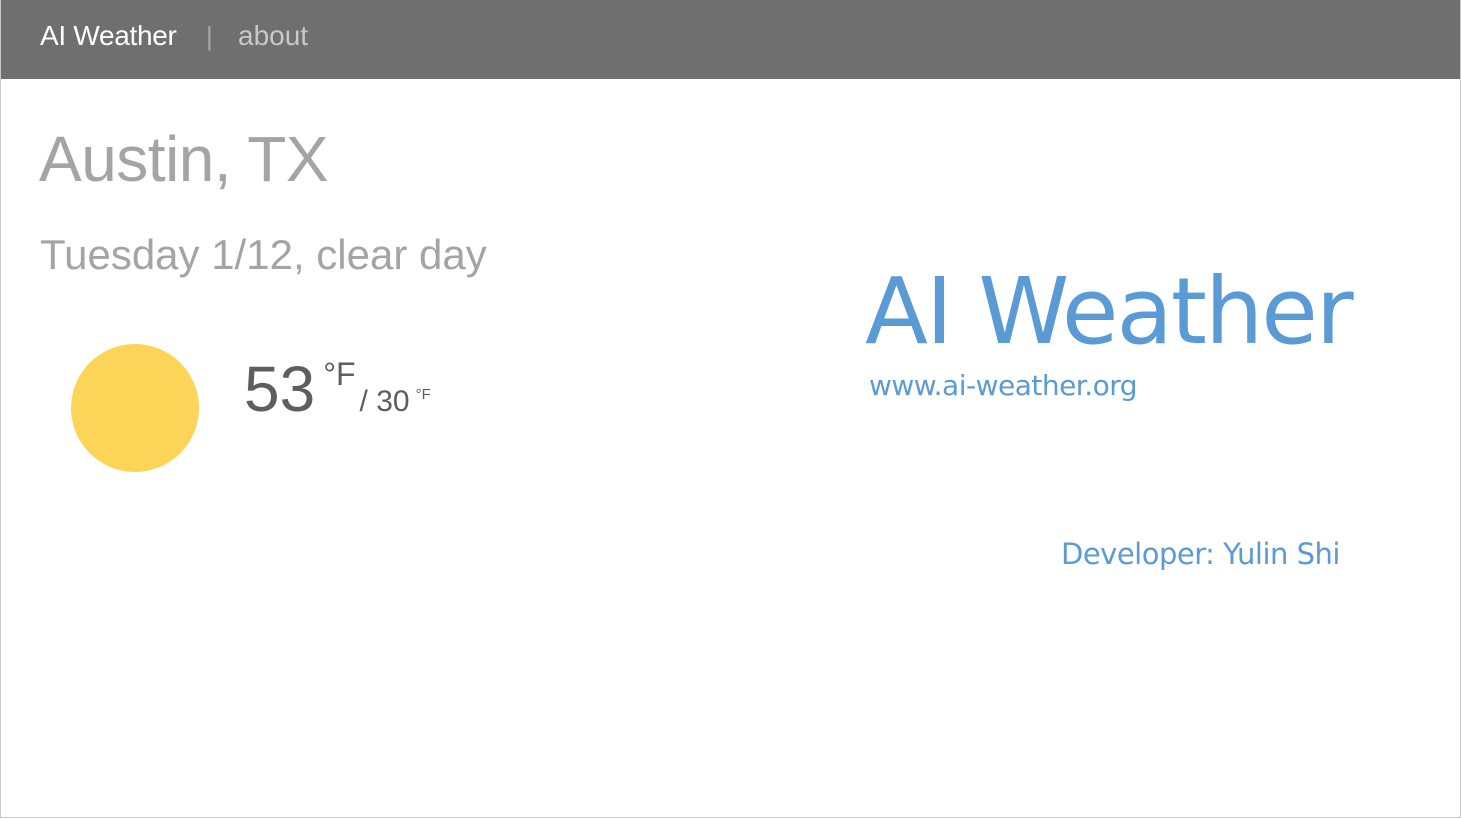 This screenshot has height=819, width=1461. I want to click on low-temperature-unit: °F, so click(423, 394).